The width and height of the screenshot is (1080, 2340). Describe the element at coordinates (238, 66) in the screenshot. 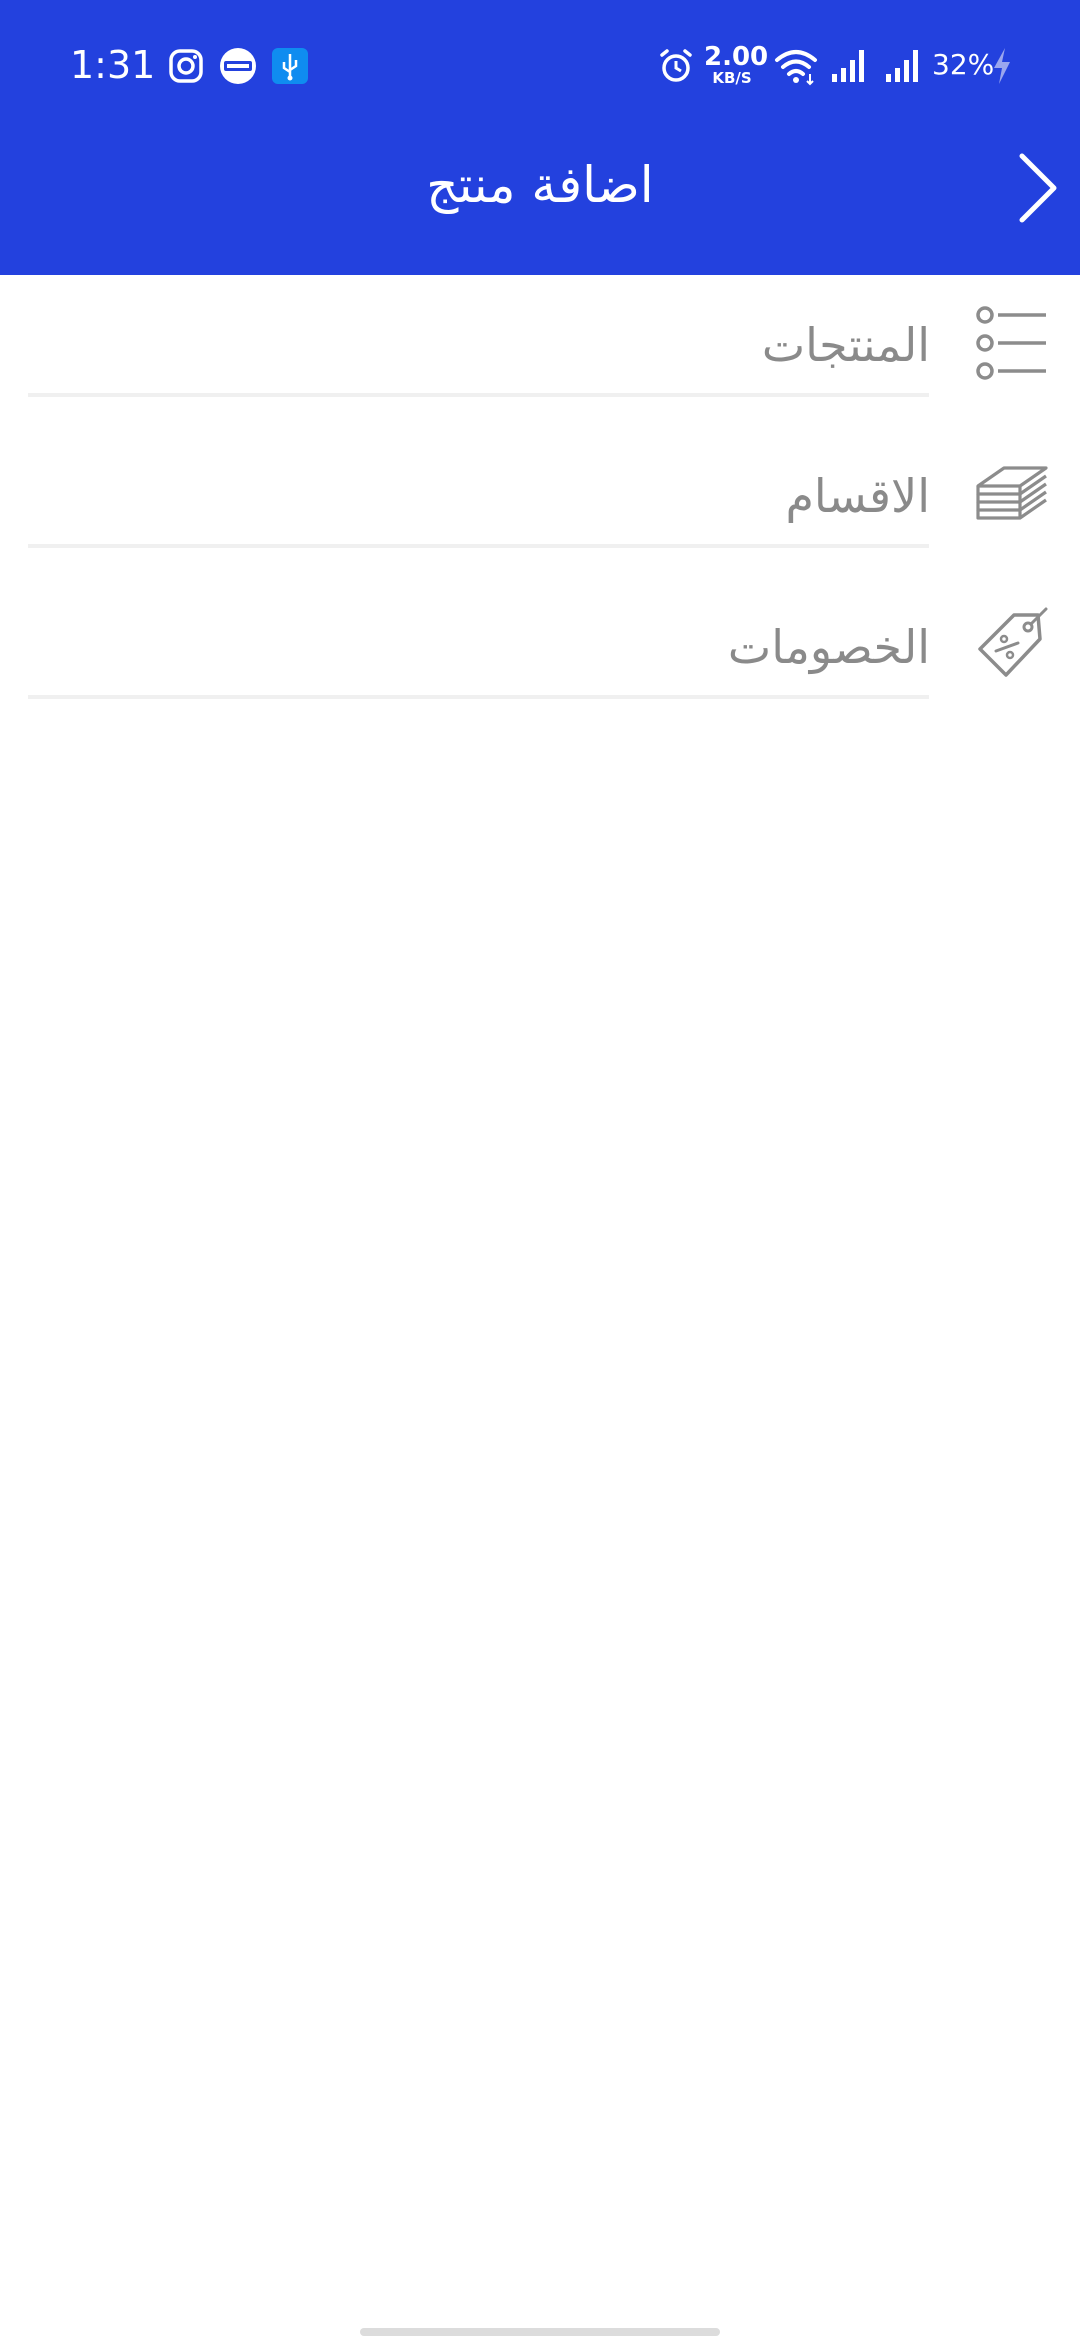

I see `365-app-icon` at that location.